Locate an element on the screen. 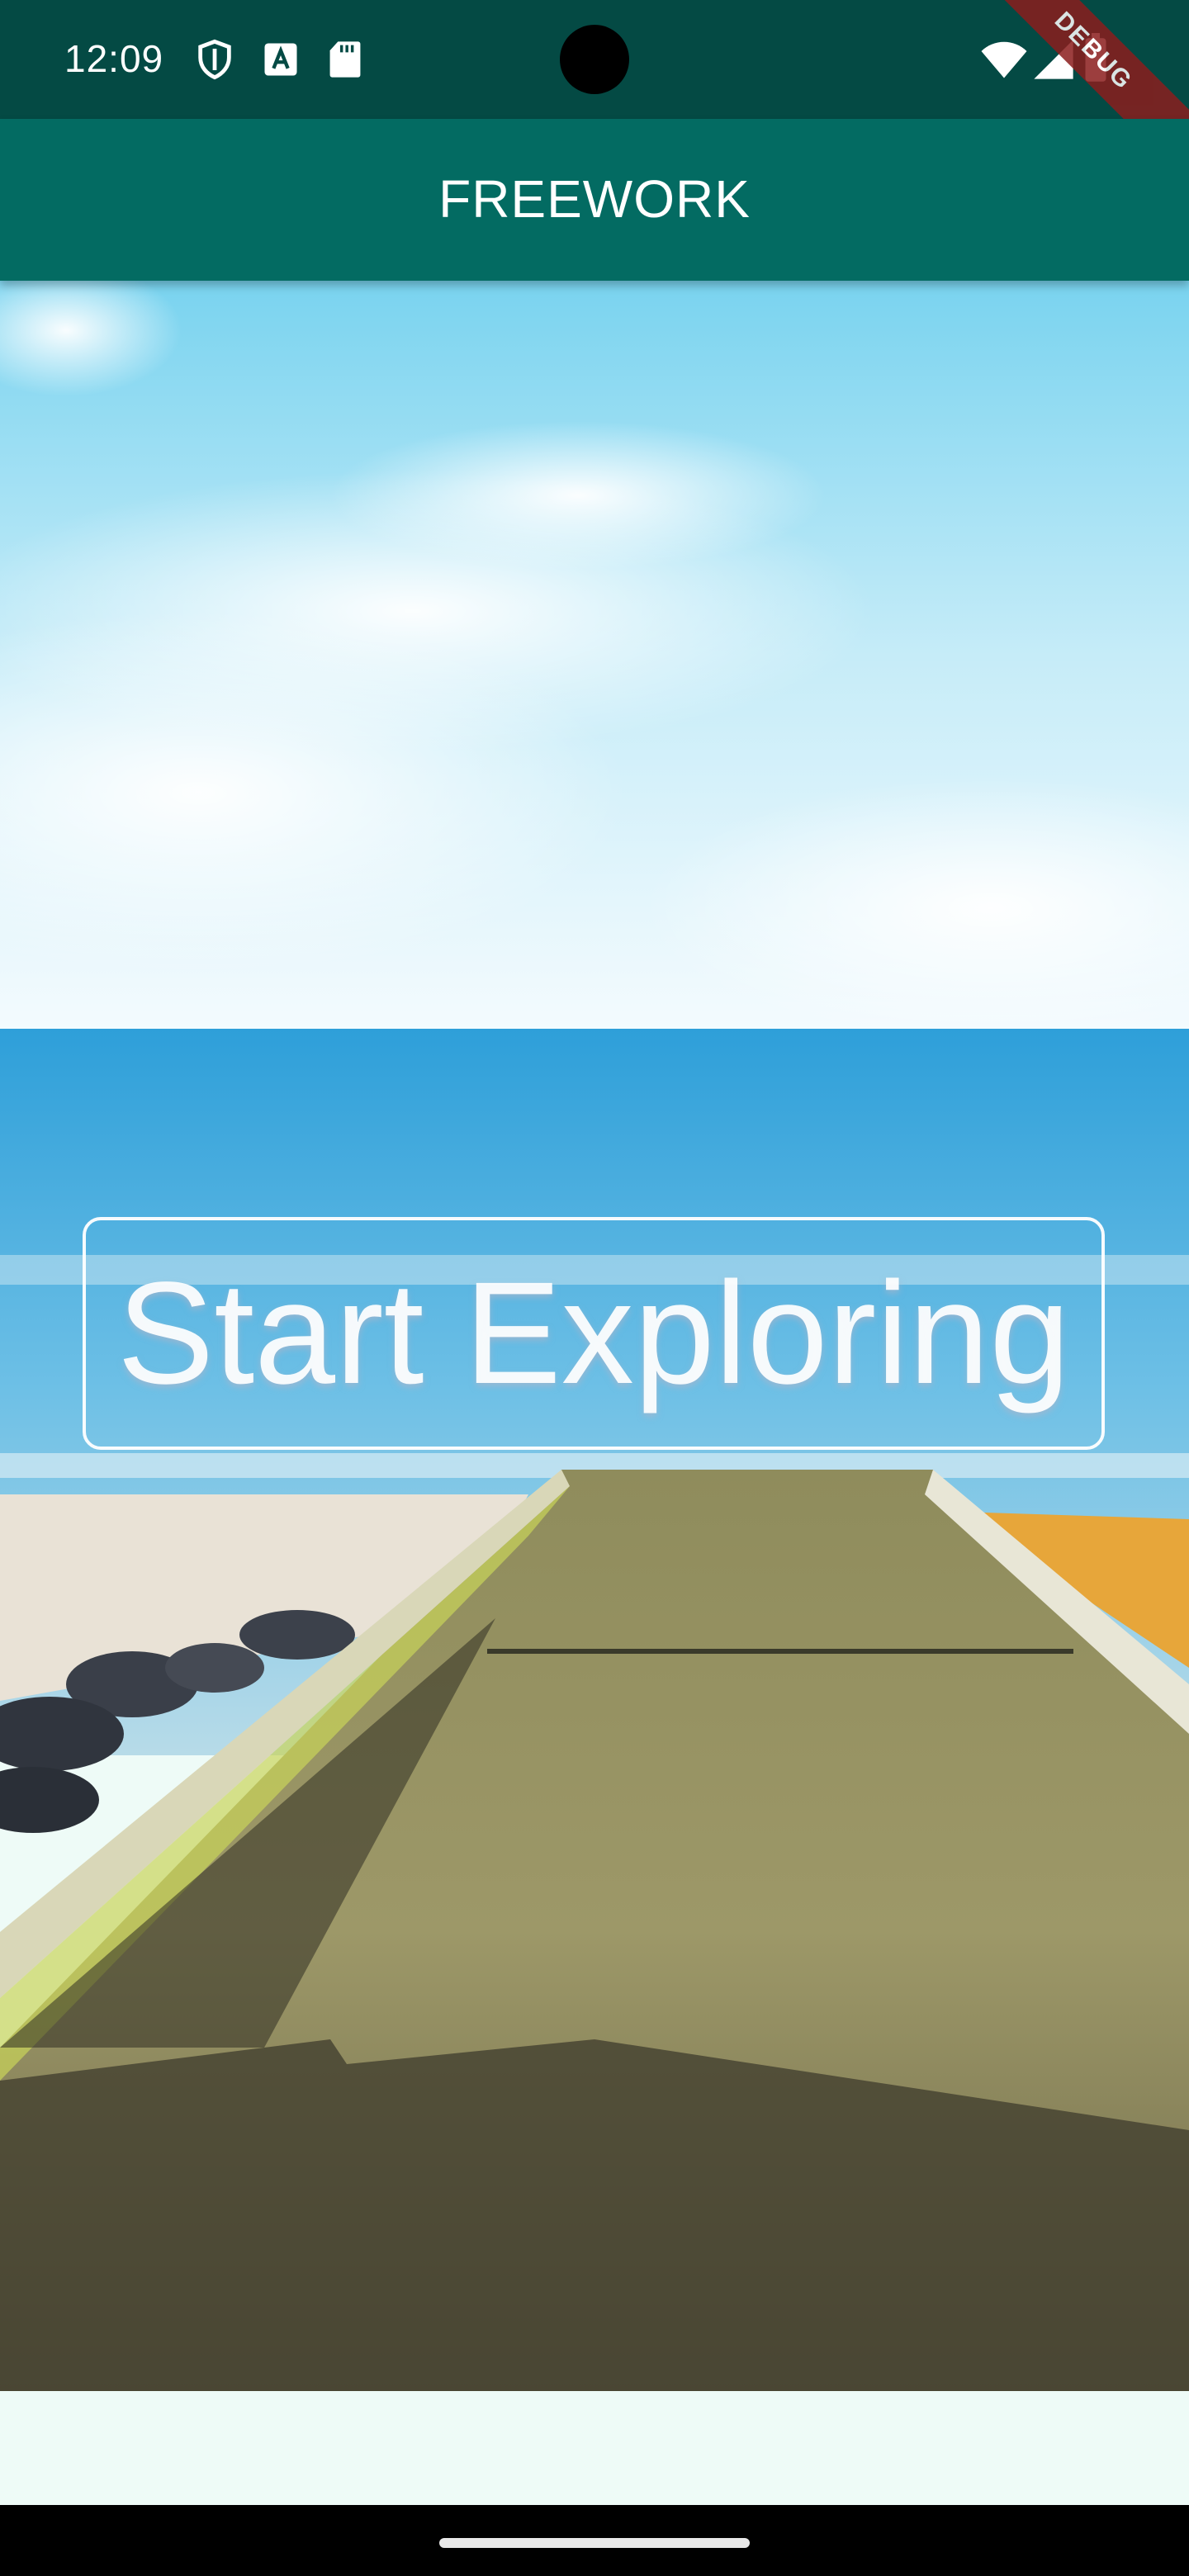  text-a-icon is located at coordinates (280, 59).